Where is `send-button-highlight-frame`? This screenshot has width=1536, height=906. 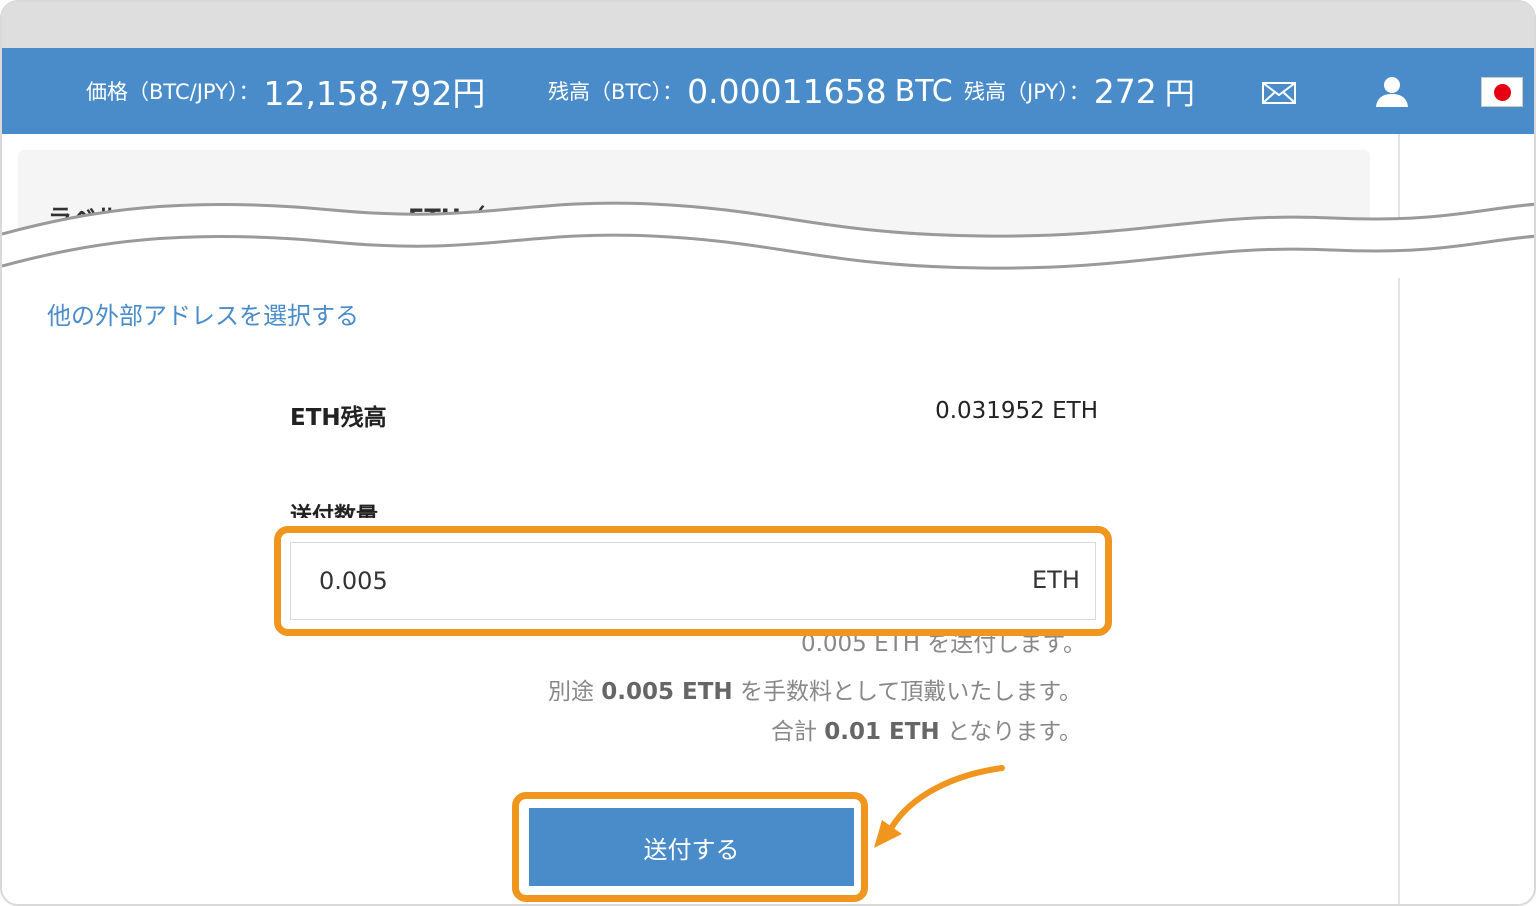 send-button-highlight-frame is located at coordinates (690, 847).